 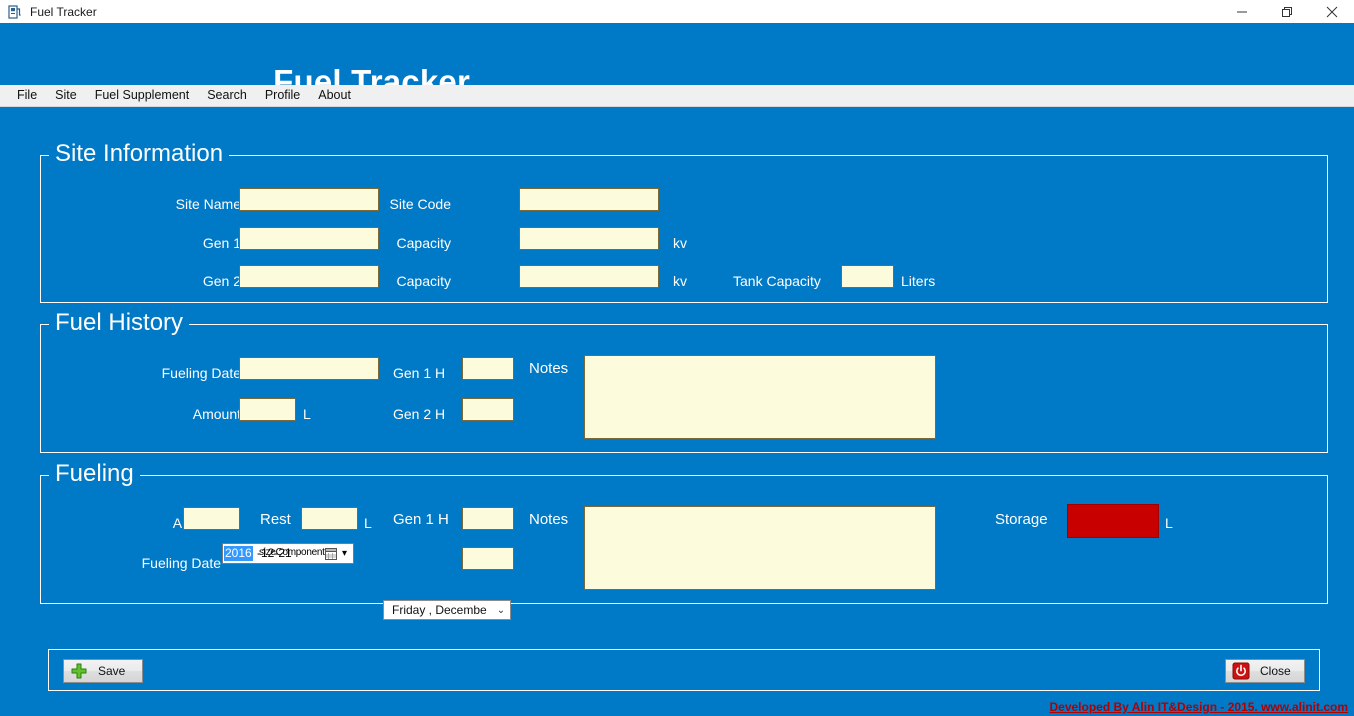 What do you see at coordinates (423, 281) in the screenshot?
I see `capacity2-label: Capacity` at bounding box center [423, 281].